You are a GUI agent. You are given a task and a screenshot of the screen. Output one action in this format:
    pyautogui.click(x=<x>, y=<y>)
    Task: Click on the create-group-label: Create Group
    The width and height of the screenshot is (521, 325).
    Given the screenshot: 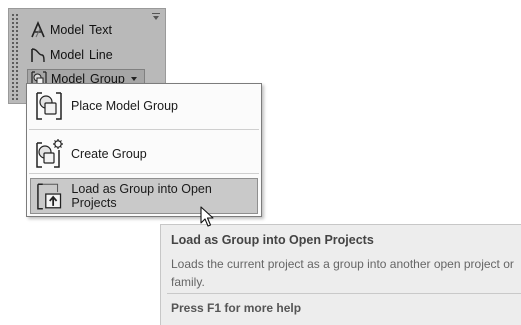 What is the action you would take?
    pyautogui.click(x=109, y=154)
    